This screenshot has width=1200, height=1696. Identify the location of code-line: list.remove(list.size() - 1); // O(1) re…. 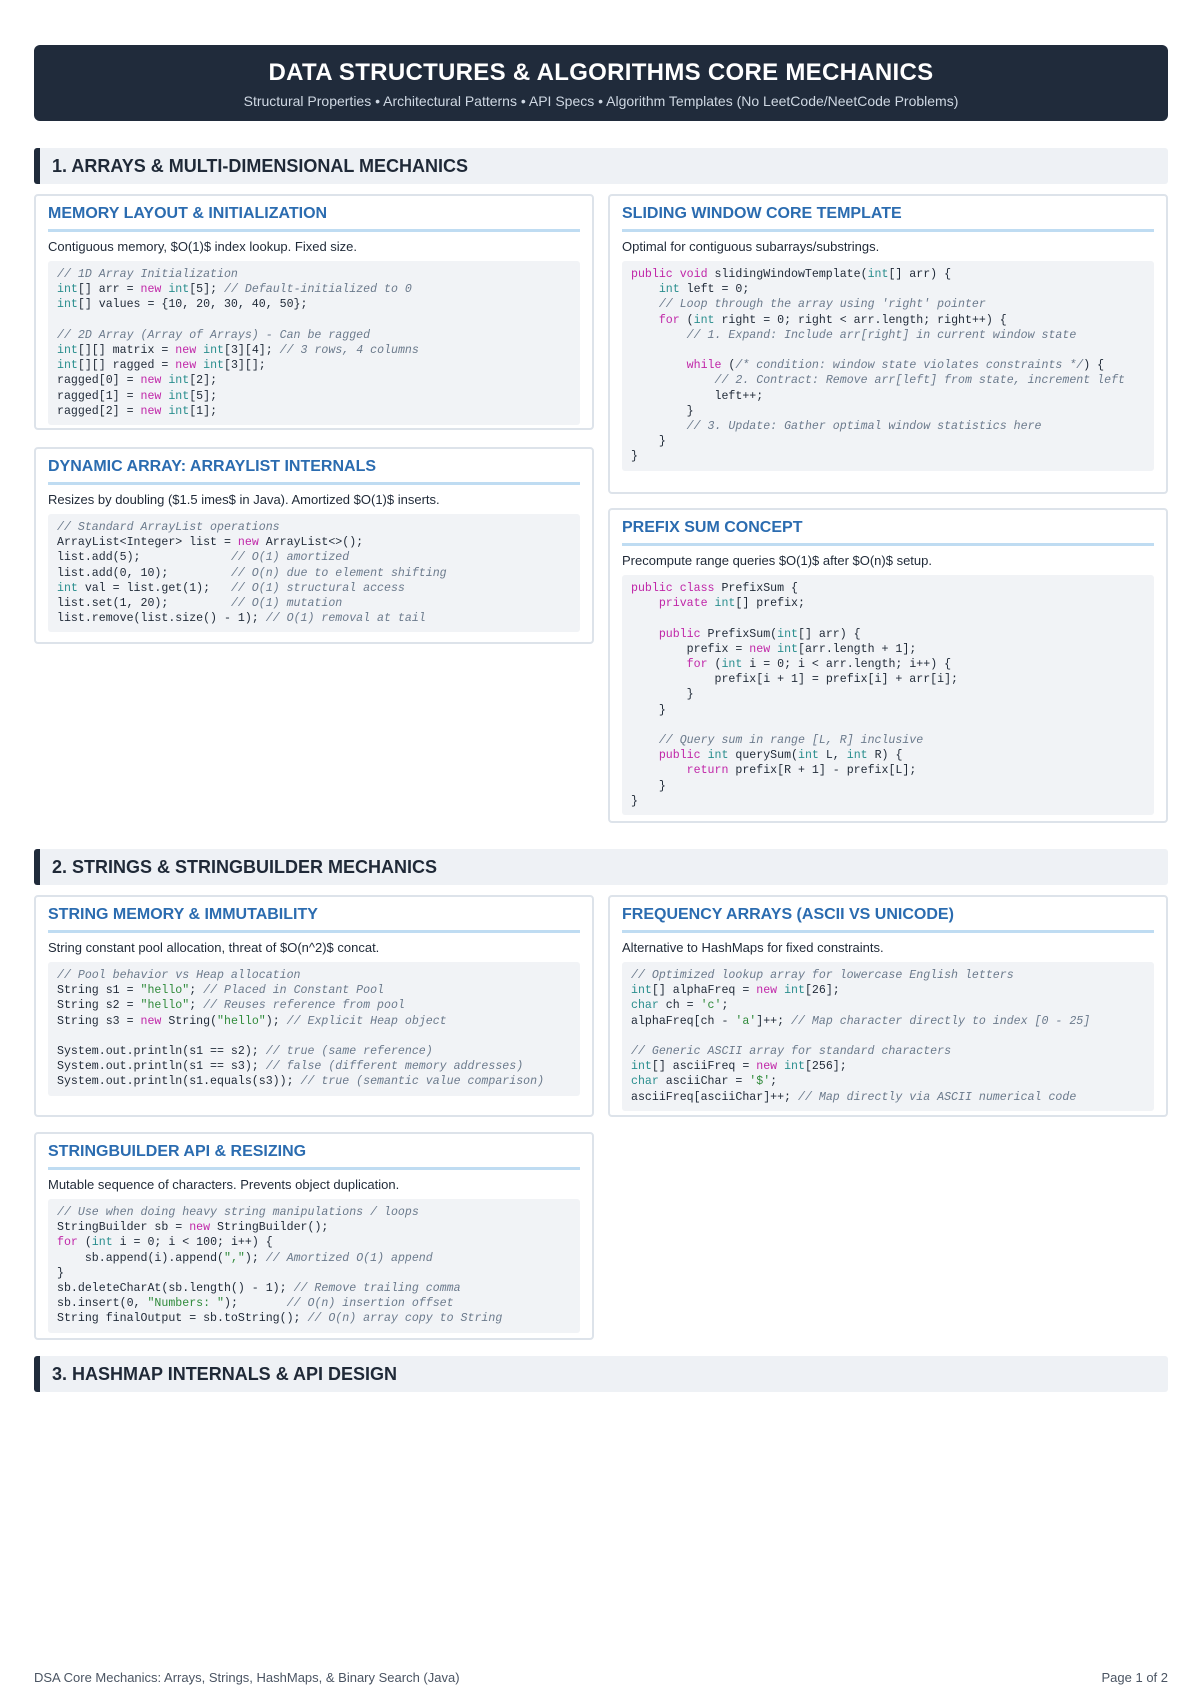
(241, 619).